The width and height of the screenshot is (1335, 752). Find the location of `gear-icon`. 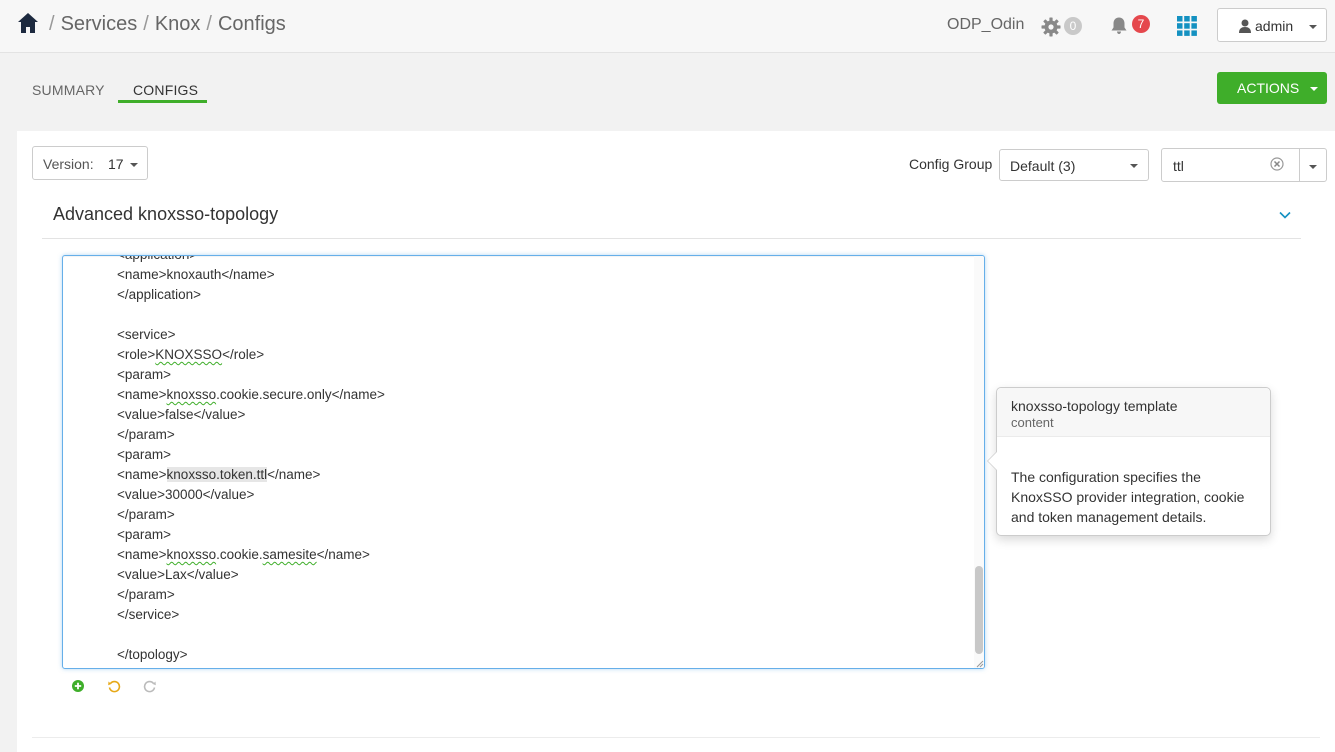

gear-icon is located at coordinates (1051, 27).